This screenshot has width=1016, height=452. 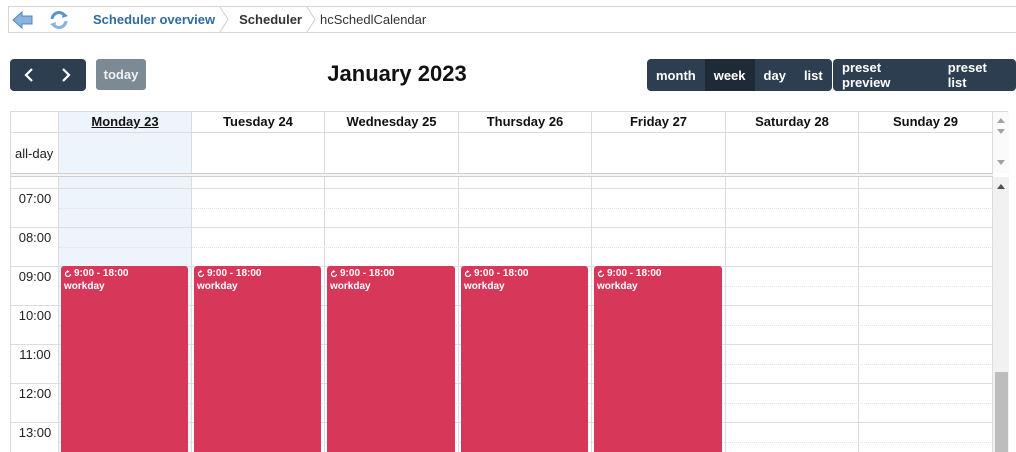 What do you see at coordinates (397, 73) in the screenshot?
I see `calendar-title: January 2023` at bounding box center [397, 73].